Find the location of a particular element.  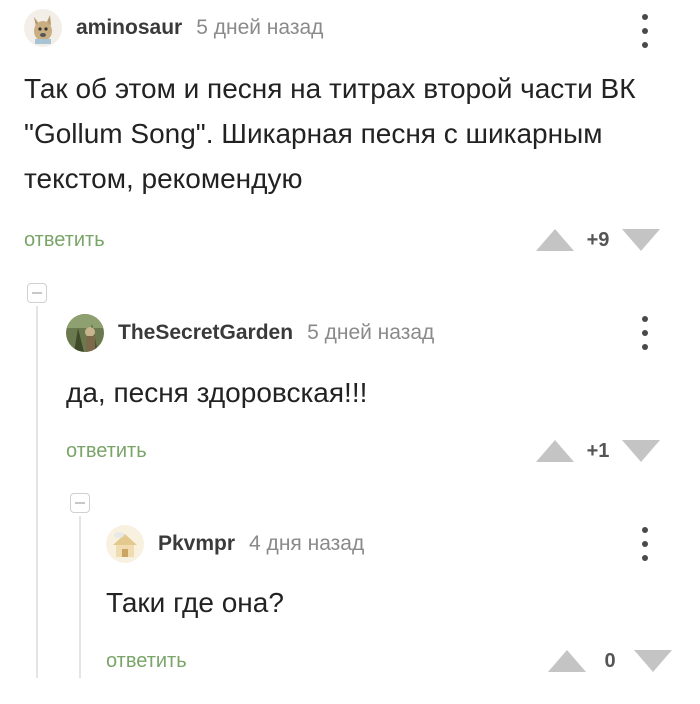

dog-avatar-icon is located at coordinates (43, 28).